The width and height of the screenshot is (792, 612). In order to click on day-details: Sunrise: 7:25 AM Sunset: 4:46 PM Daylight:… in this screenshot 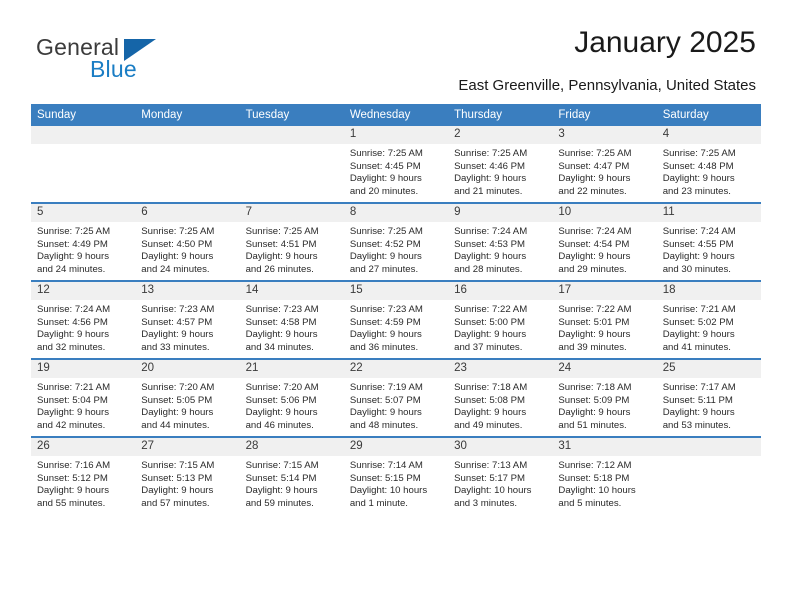, I will do `click(500, 171)`.